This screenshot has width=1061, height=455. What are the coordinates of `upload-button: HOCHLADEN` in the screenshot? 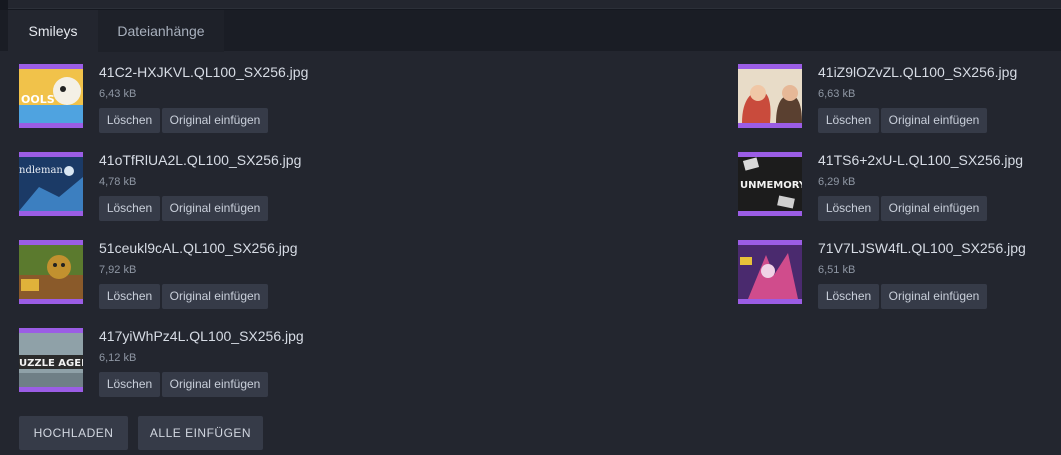 It's located at (73, 433).